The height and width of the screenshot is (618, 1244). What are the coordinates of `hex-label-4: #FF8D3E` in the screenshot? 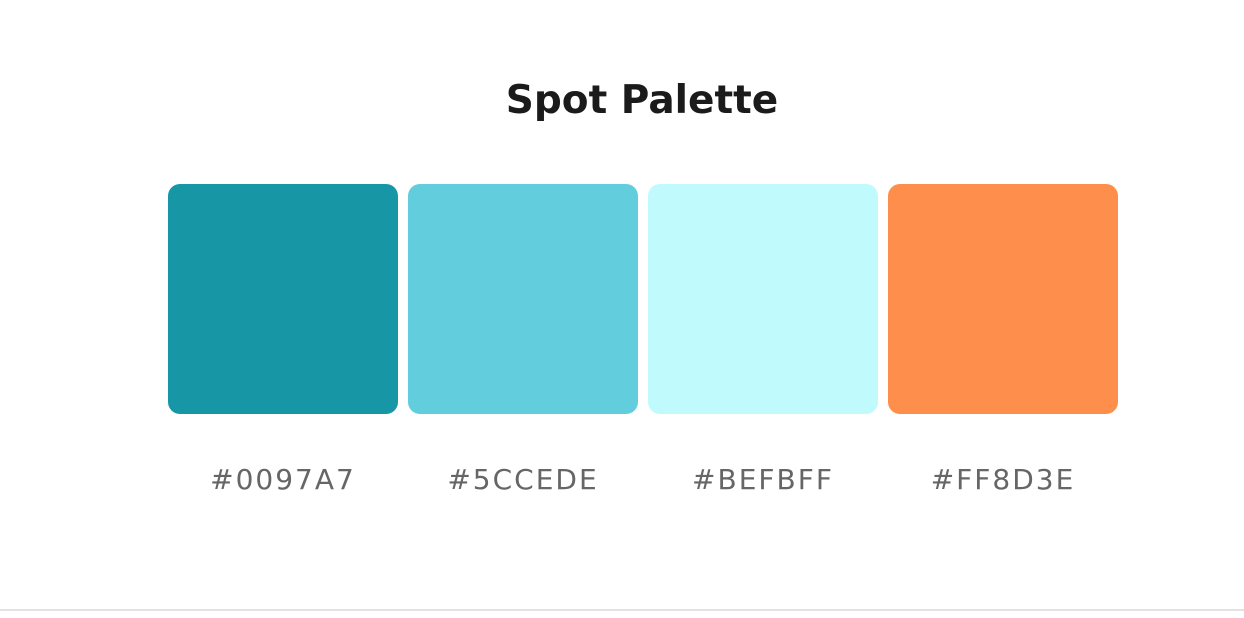 It's located at (1003, 479).